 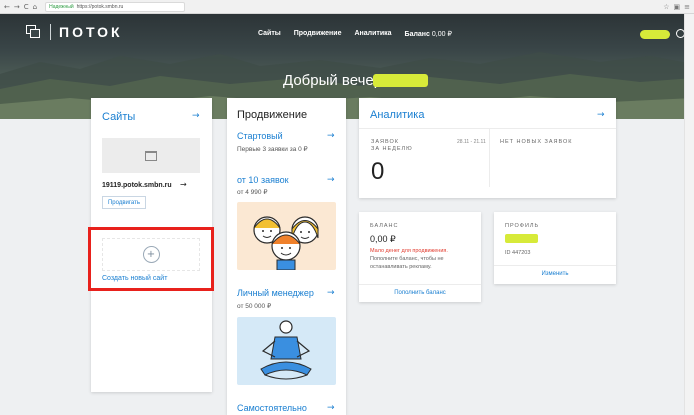 I want to click on analytics-title: Аналитика, so click(x=397, y=115).